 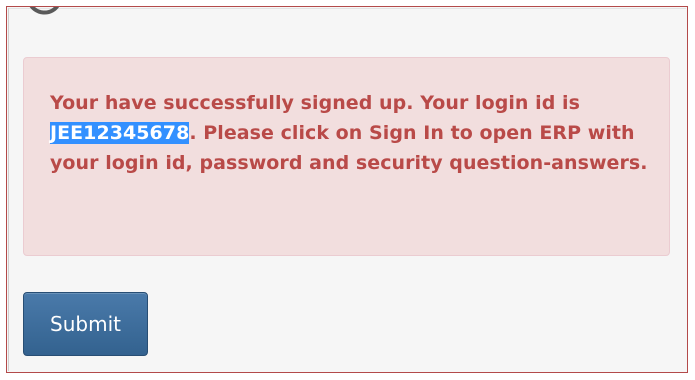 I want to click on login-id-text: JEE12345678, so click(x=120, y=133).